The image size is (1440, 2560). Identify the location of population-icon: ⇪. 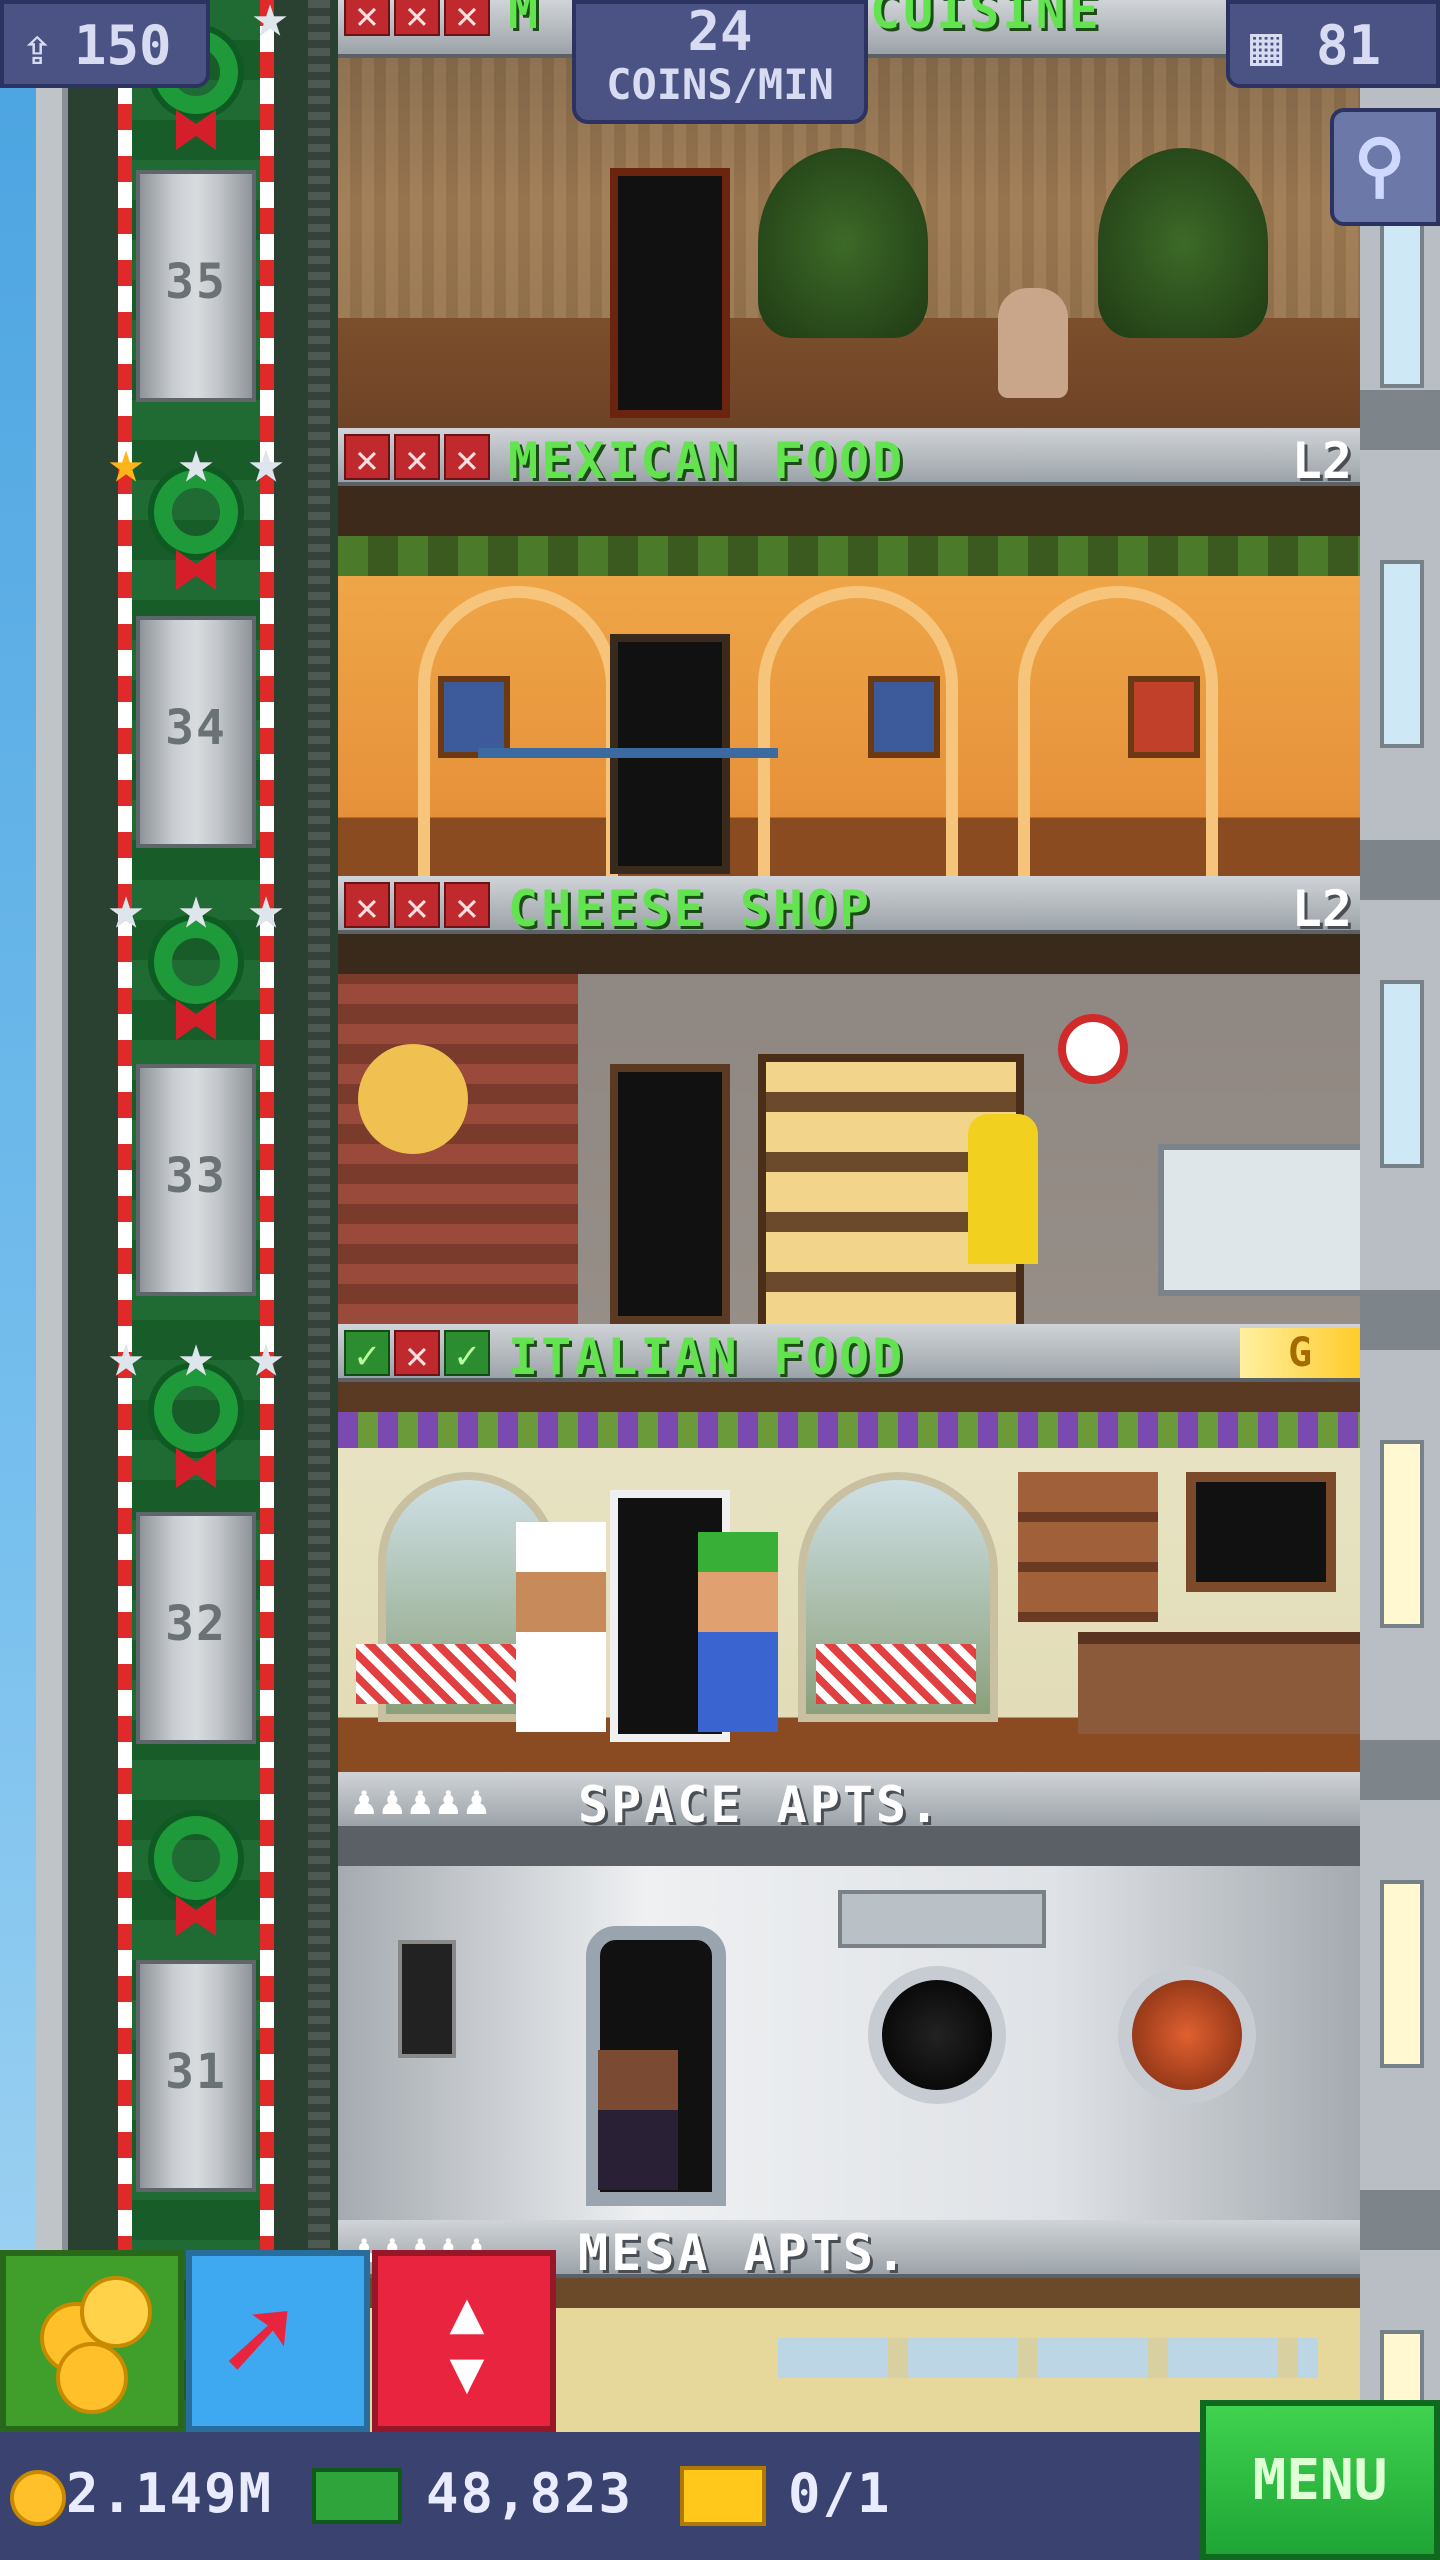
(37, 47).